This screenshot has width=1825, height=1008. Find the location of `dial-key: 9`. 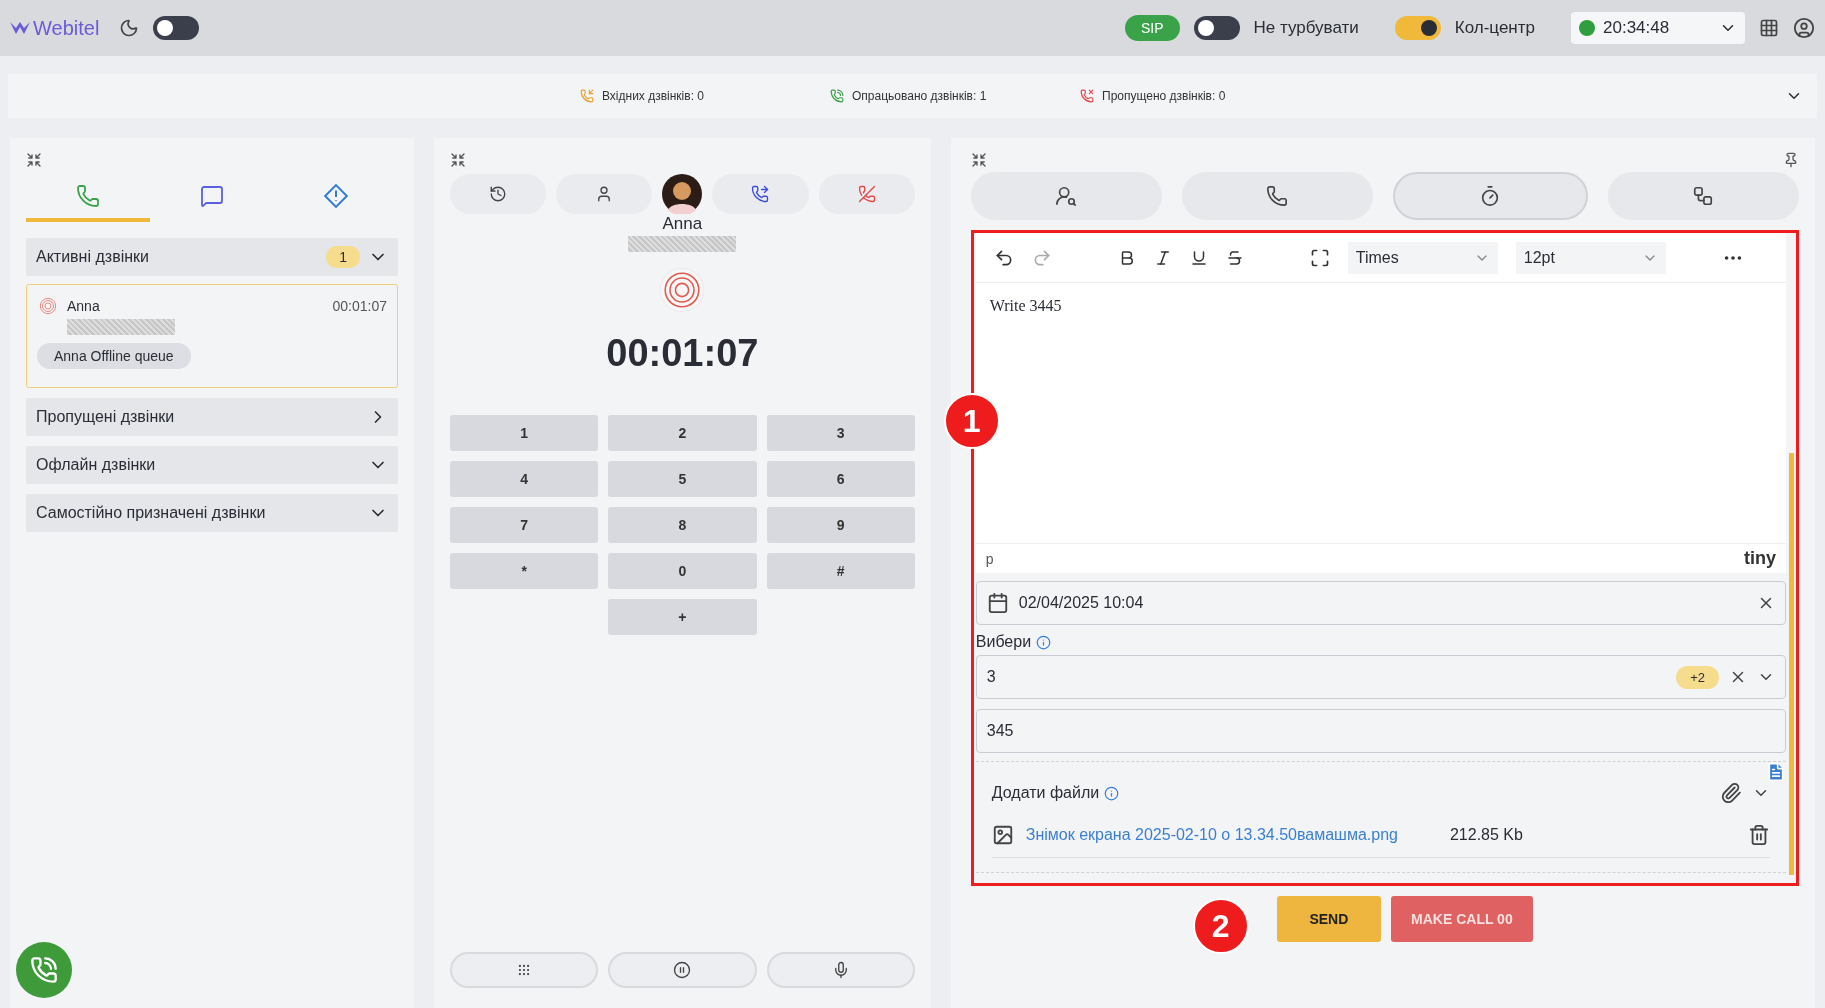

dial-key: 9 is located at coordinates (840, 525).